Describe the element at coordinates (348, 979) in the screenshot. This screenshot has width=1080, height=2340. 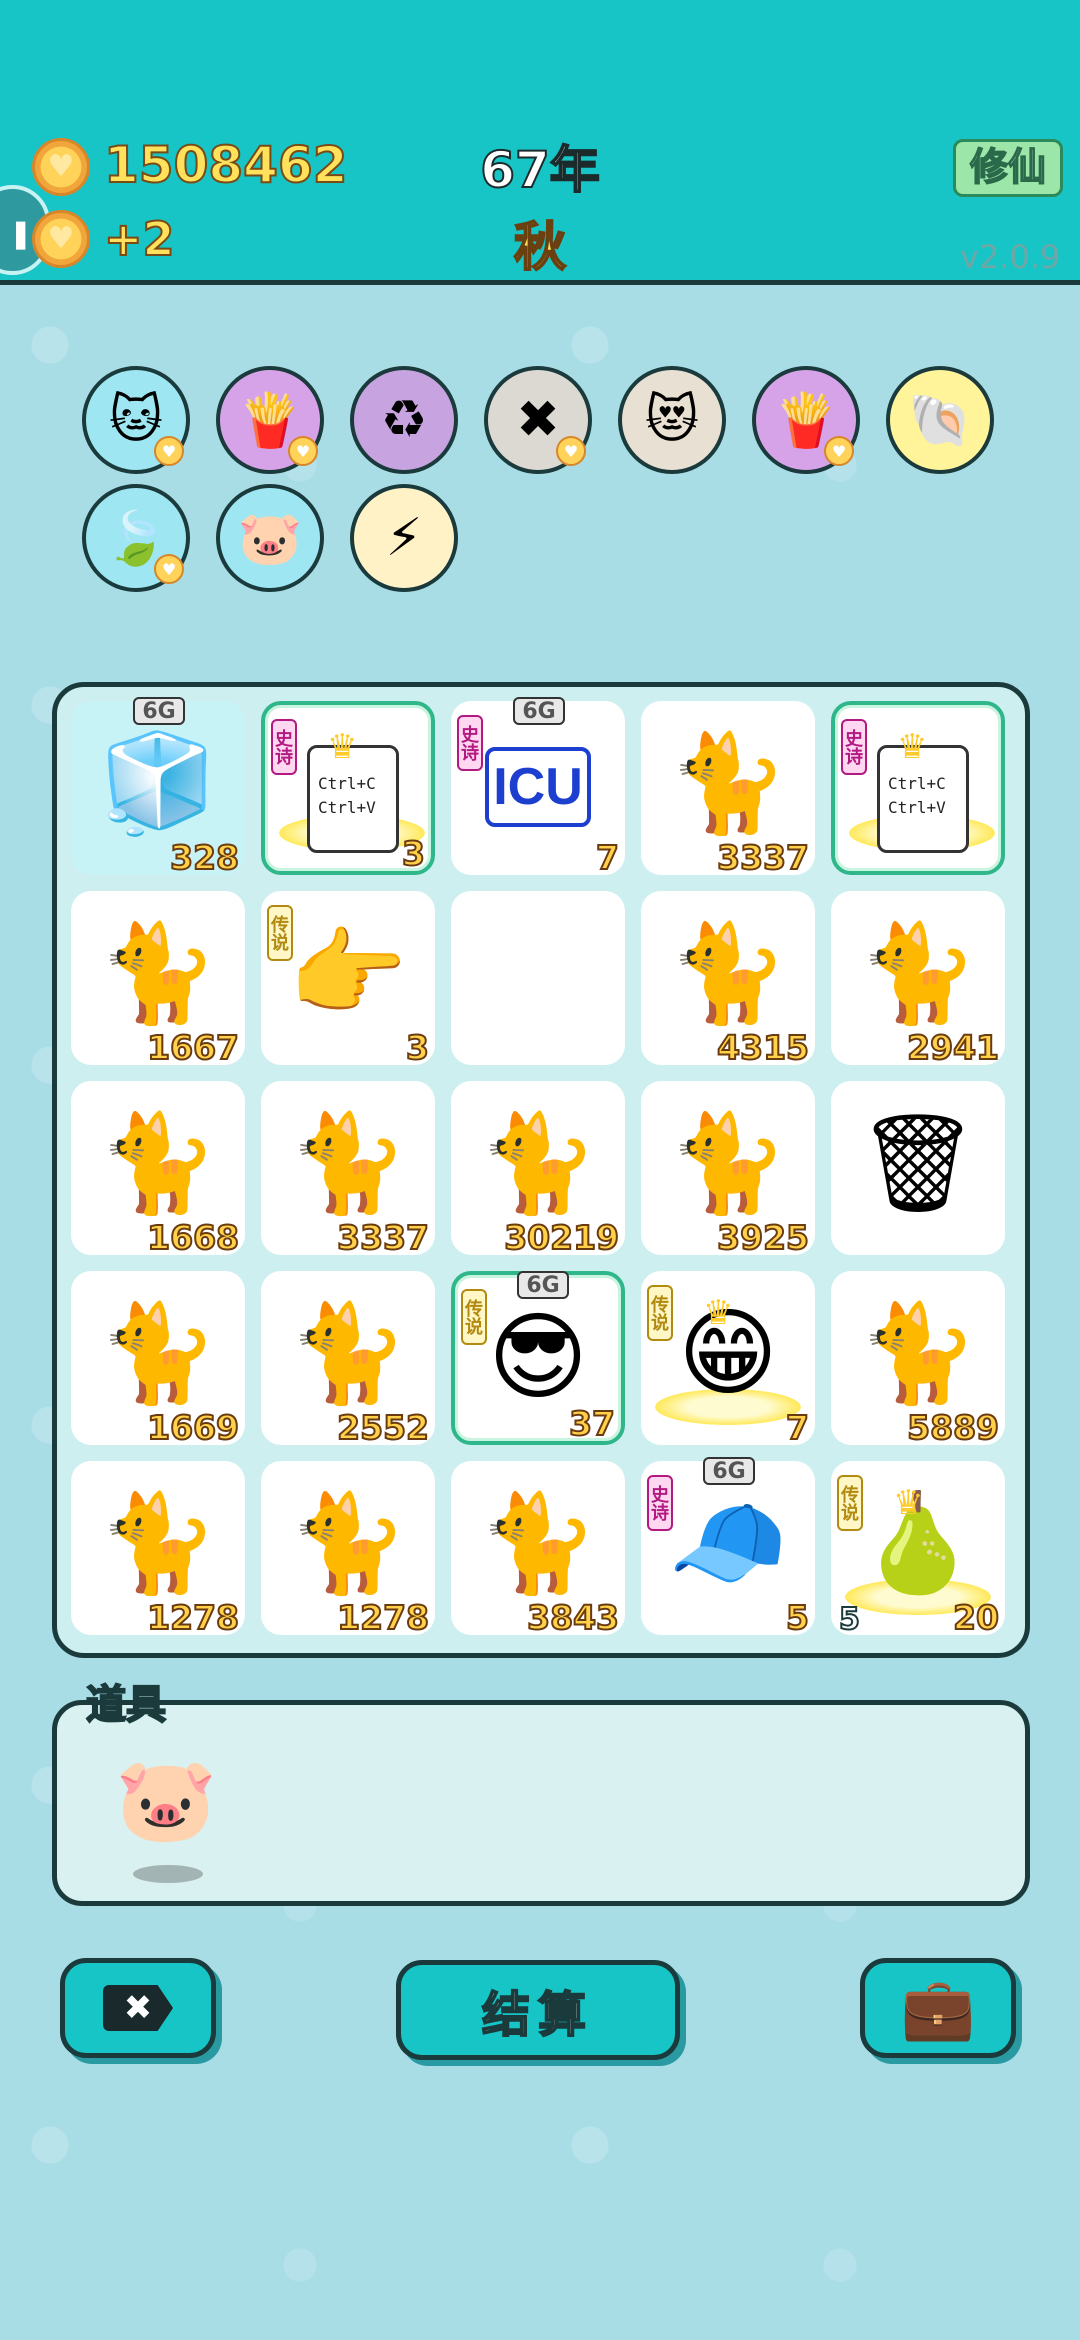
I see `board-cell: 👉 传说 3` at that location.